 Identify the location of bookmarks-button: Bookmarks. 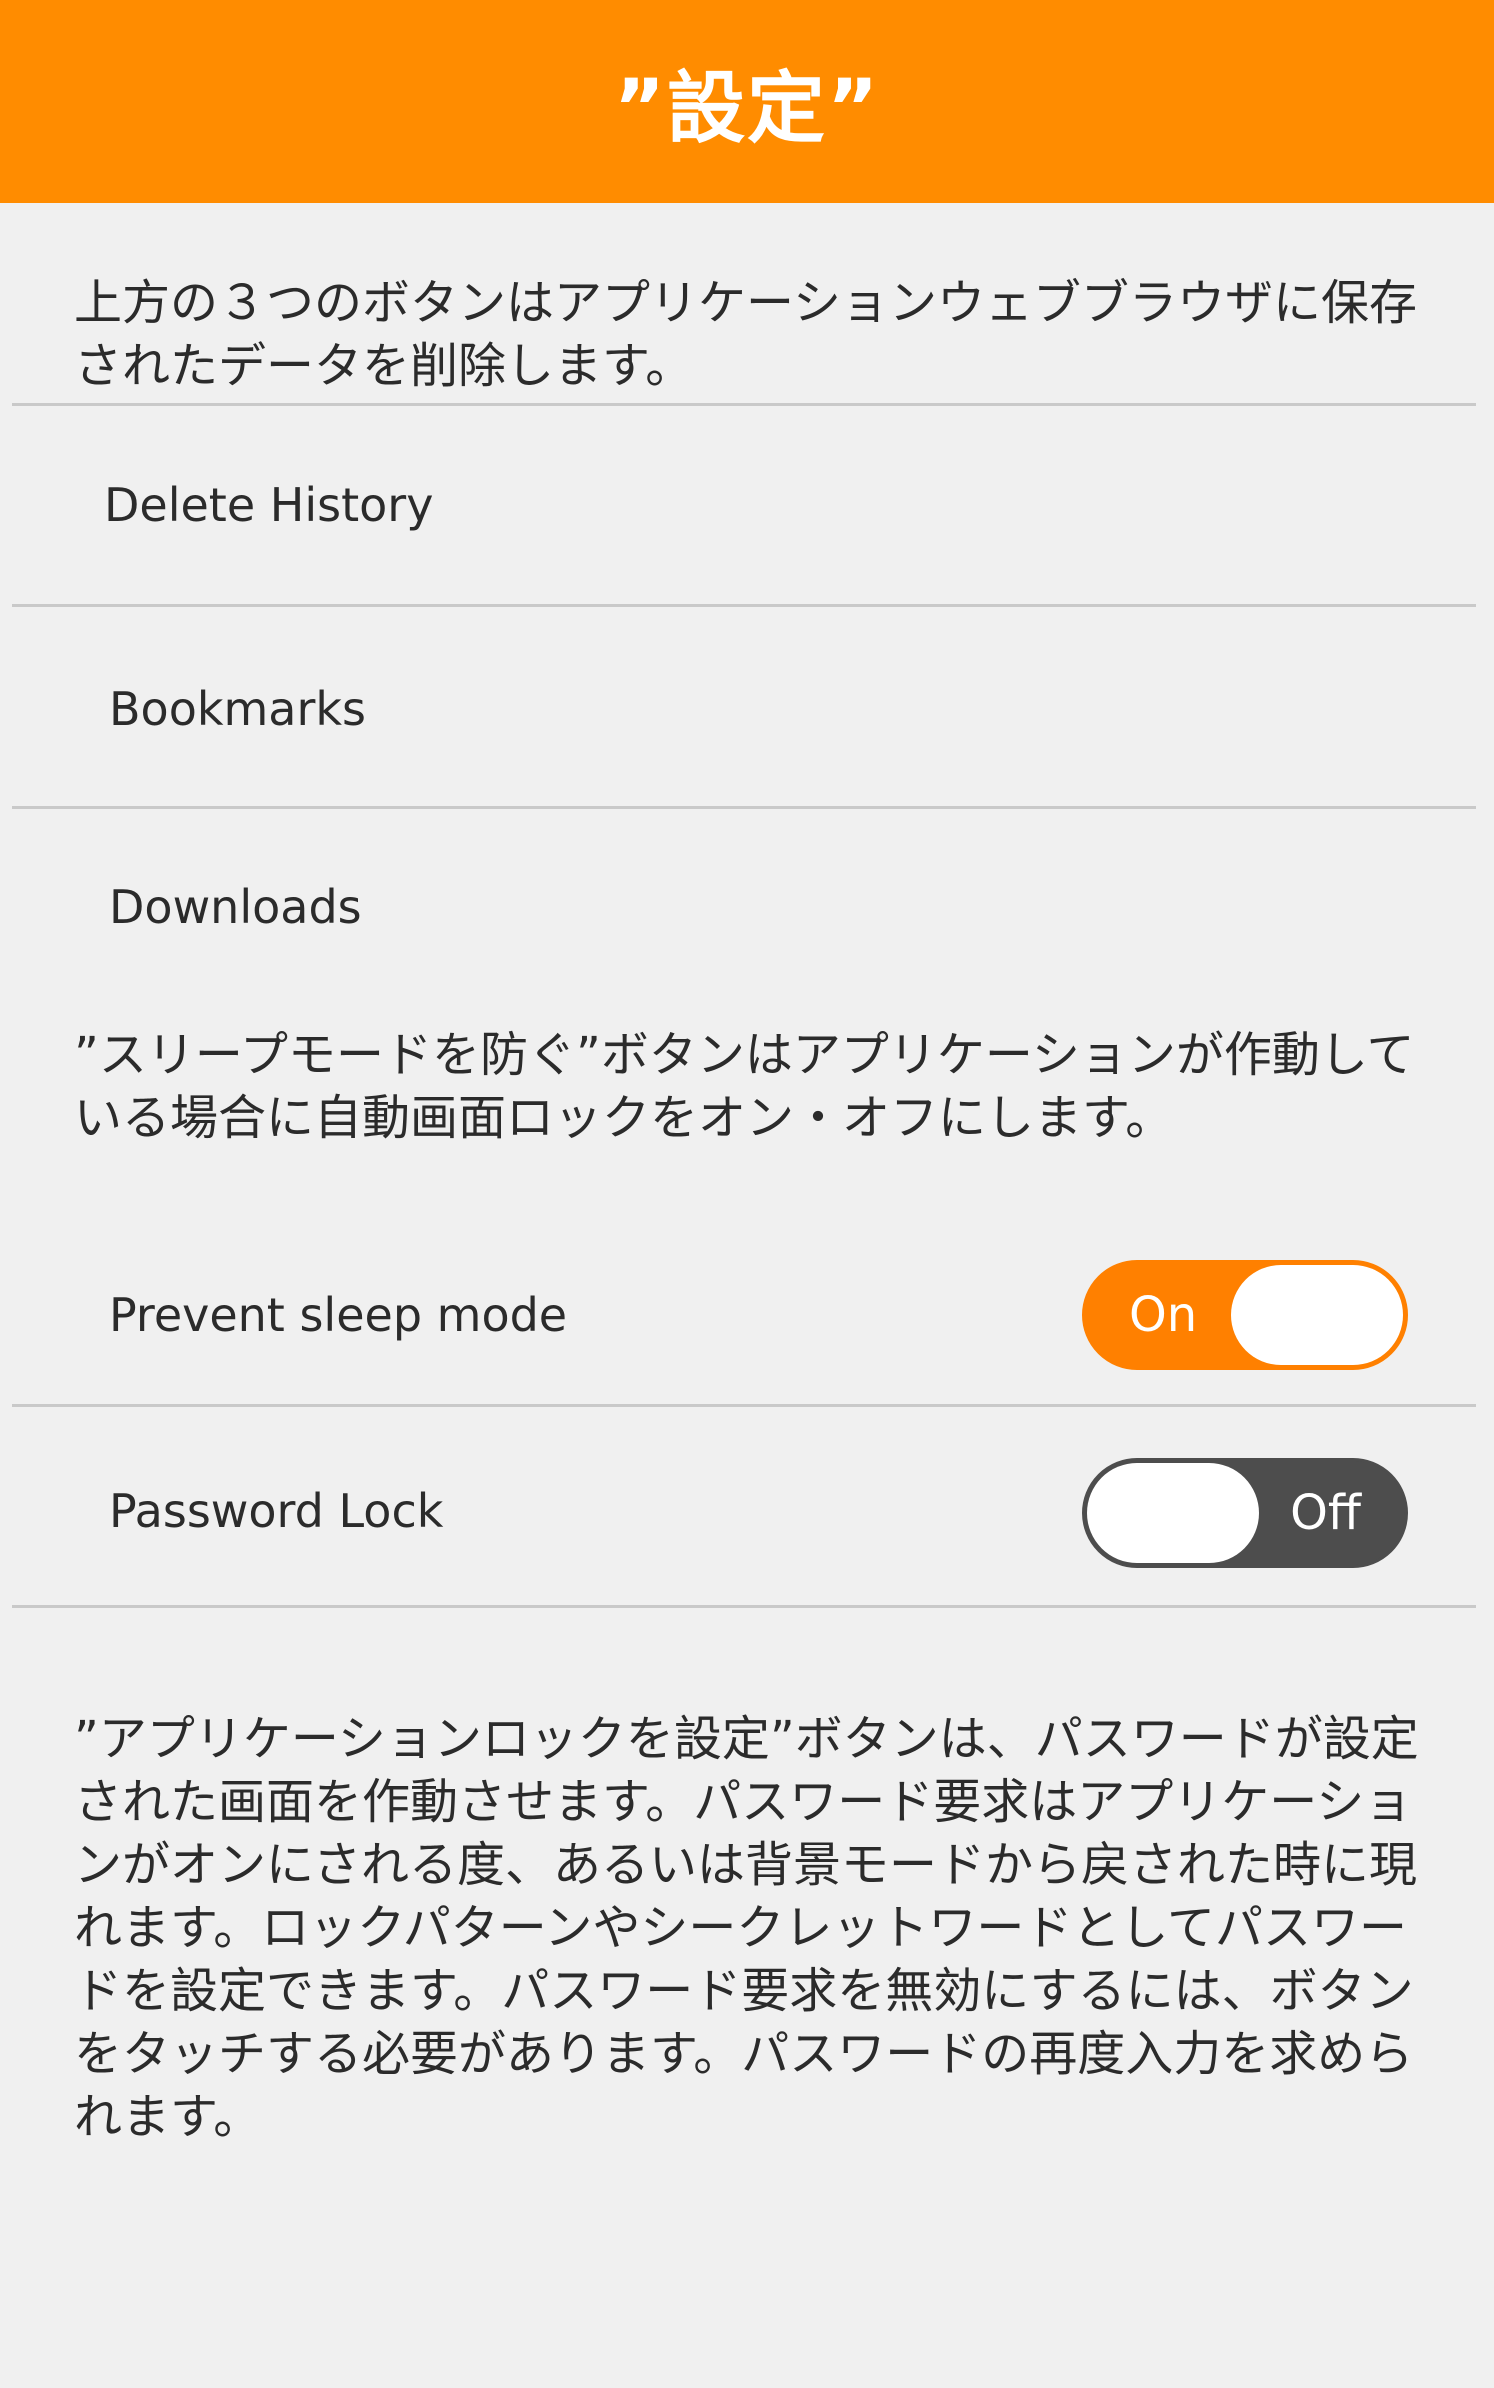
(237, 709).